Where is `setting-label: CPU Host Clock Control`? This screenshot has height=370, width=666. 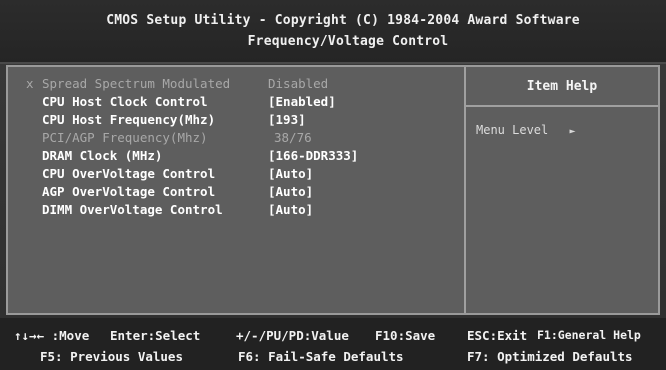
setting-label: CPU Host Clock Control is located at coordinates (125, 101).